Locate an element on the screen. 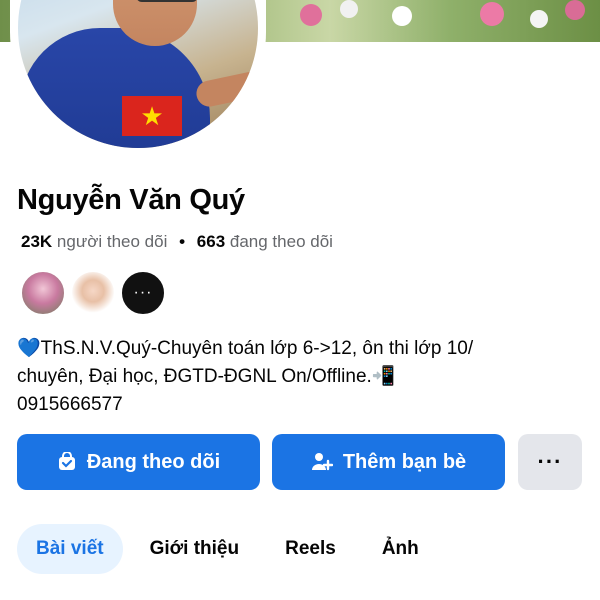  mutual-friends-row: ··· is located at coordinates (95, 293).